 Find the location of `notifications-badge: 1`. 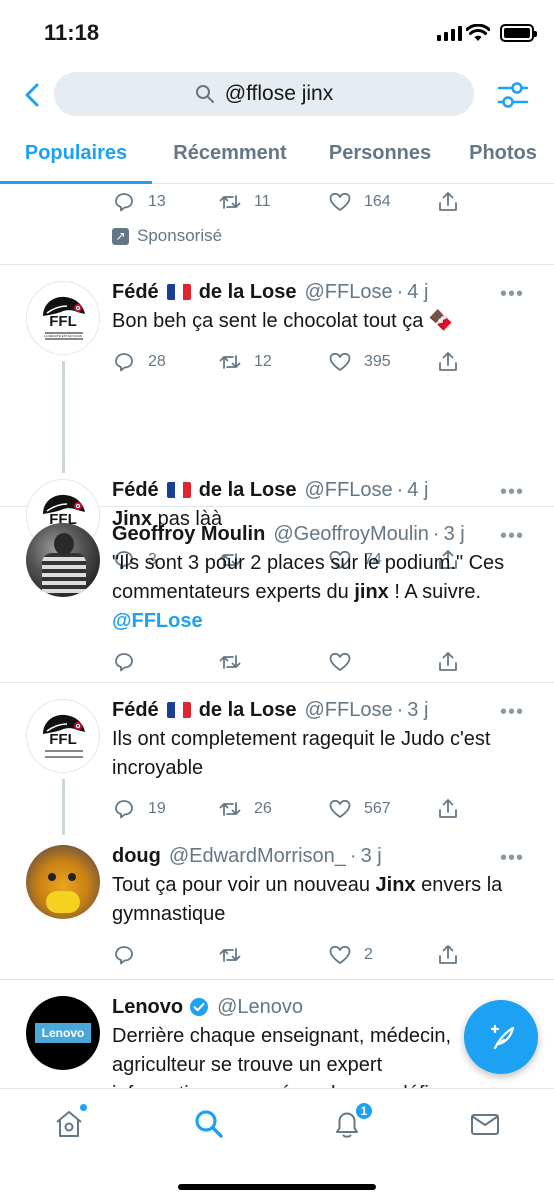

notifications-badge: 1 is located at coordinates (364, 1111).